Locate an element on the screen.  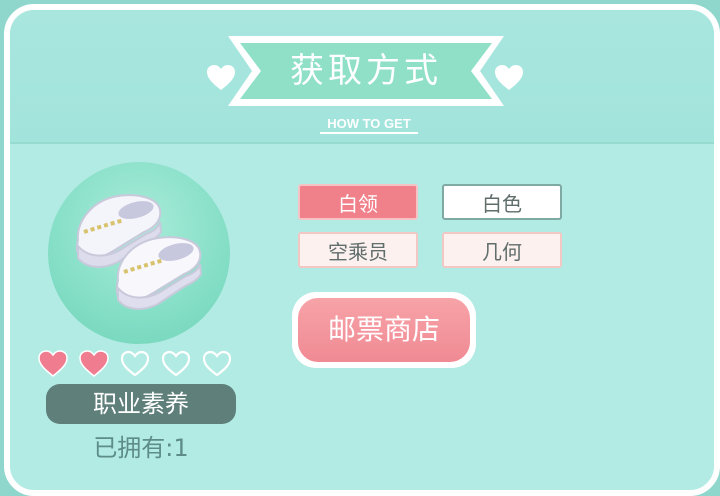
white-loafers-icon is located at coordinates (139, 252).